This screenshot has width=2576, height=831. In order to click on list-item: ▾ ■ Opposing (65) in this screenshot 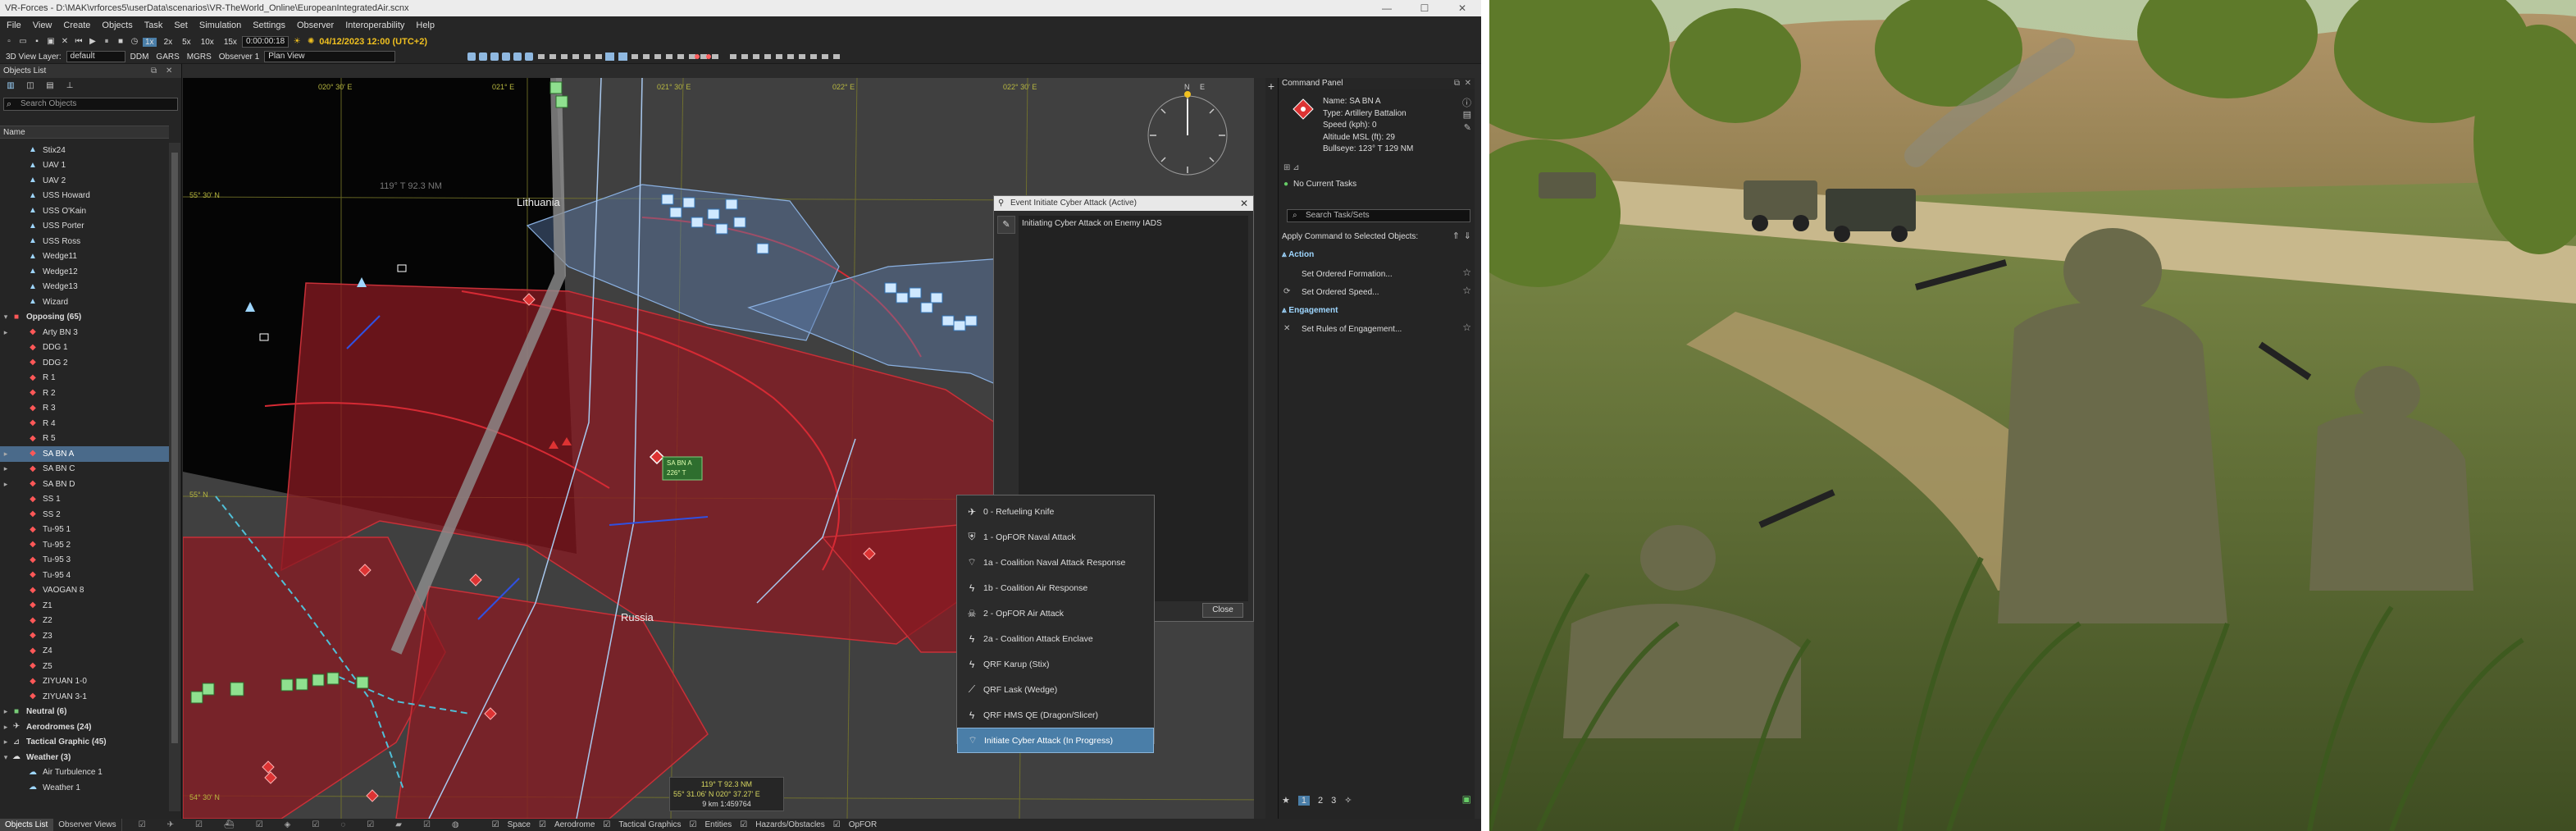, I will do `click(84, 318)`.